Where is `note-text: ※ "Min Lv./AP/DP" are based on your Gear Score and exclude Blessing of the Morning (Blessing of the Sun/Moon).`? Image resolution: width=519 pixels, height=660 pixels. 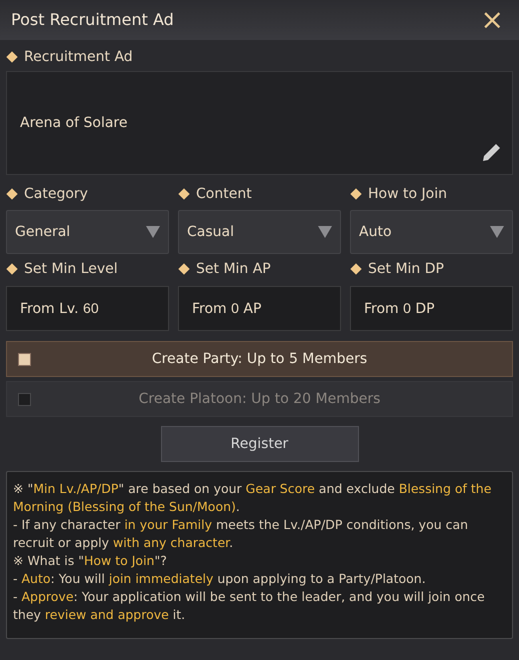
note-text: ※ "Min Lv./AP/DP" are based on your Gear Score and exclude Blessing of the Morning (Blessing of the Sun/Moon). is located at coordinates (252, 498).